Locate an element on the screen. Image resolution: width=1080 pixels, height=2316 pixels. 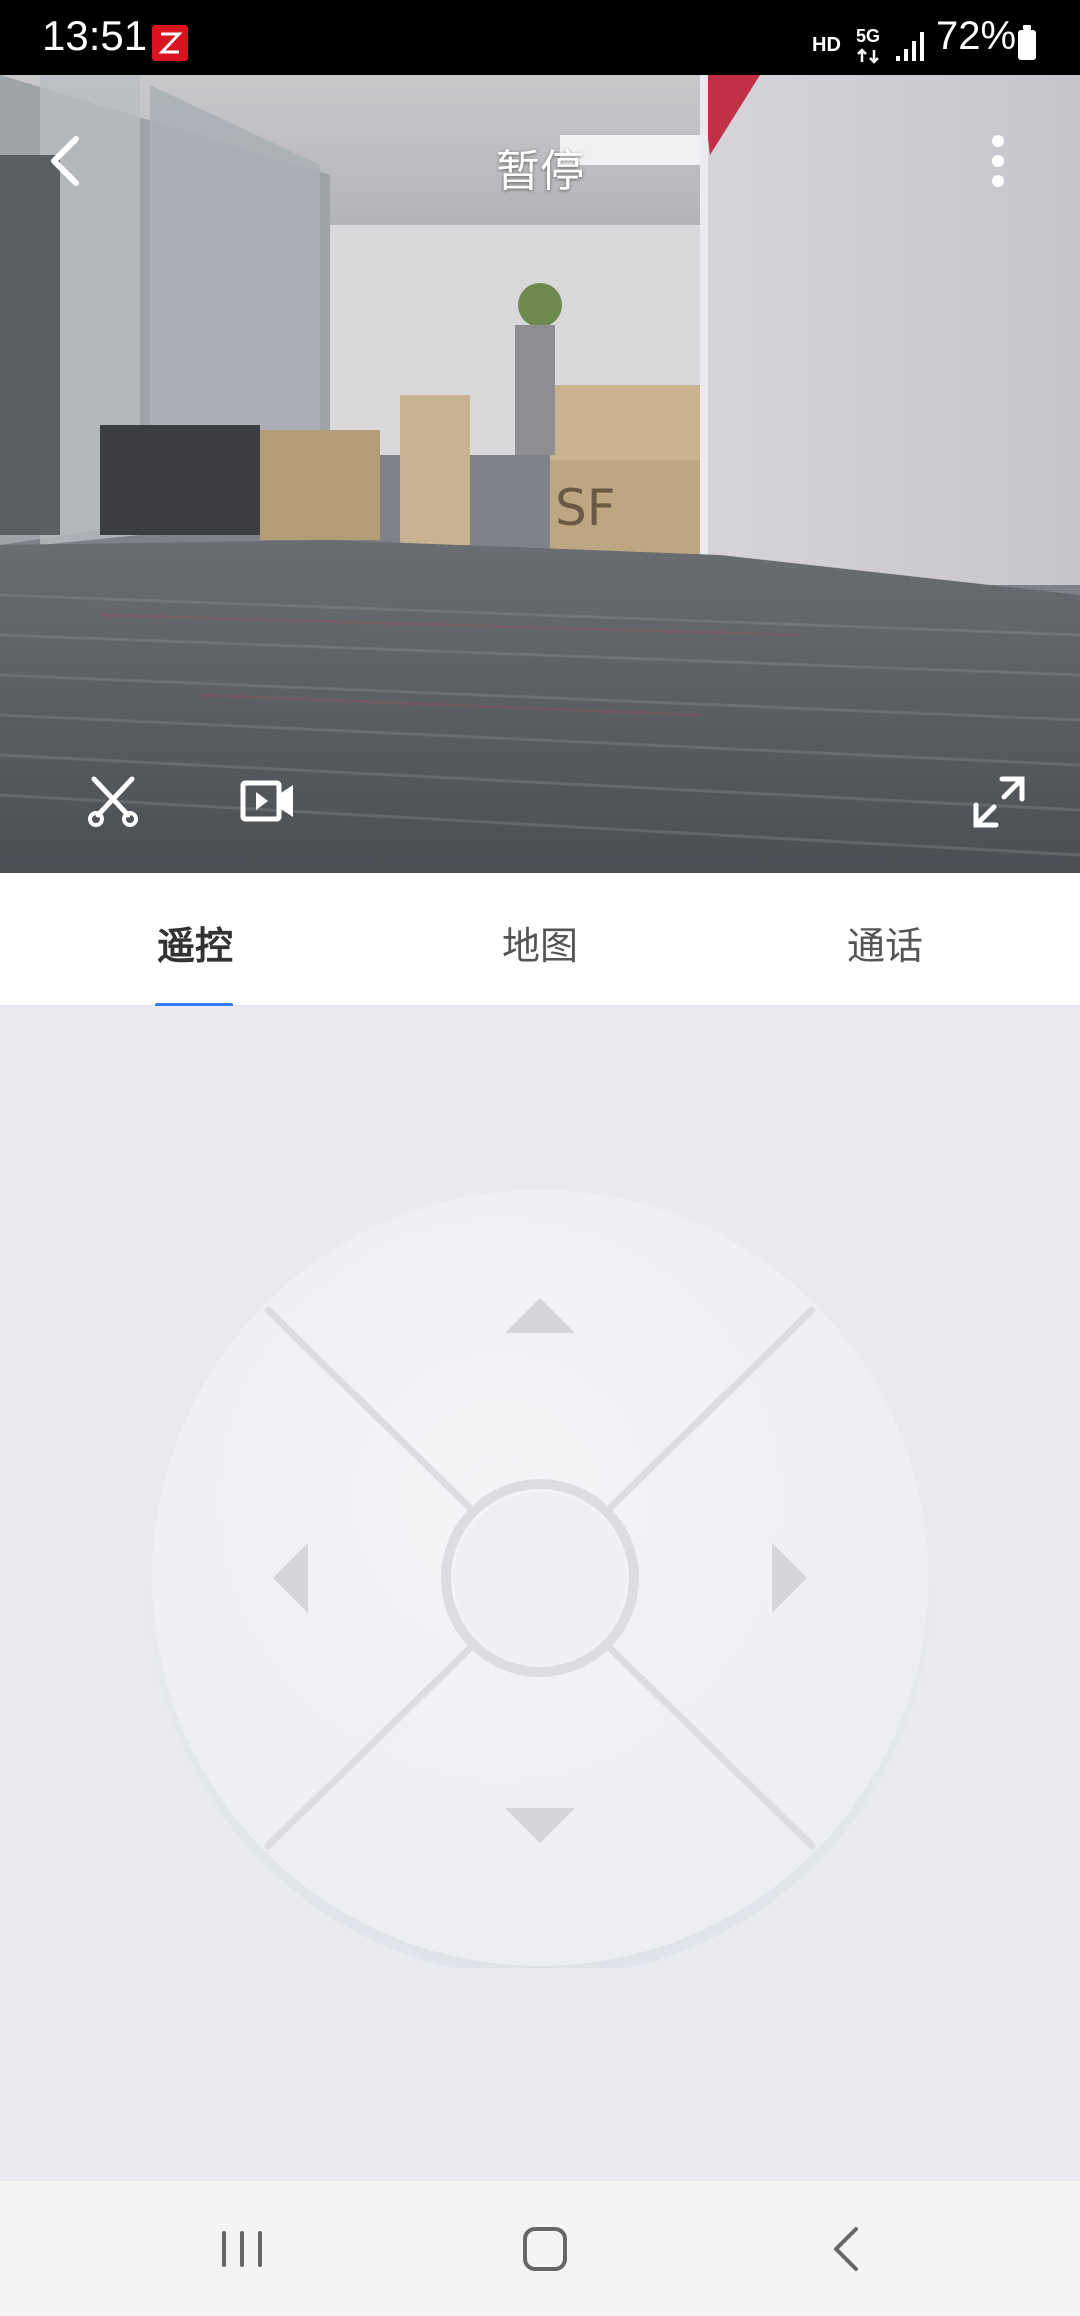
tab-map: 地图 is located at coordinates (540, 939).